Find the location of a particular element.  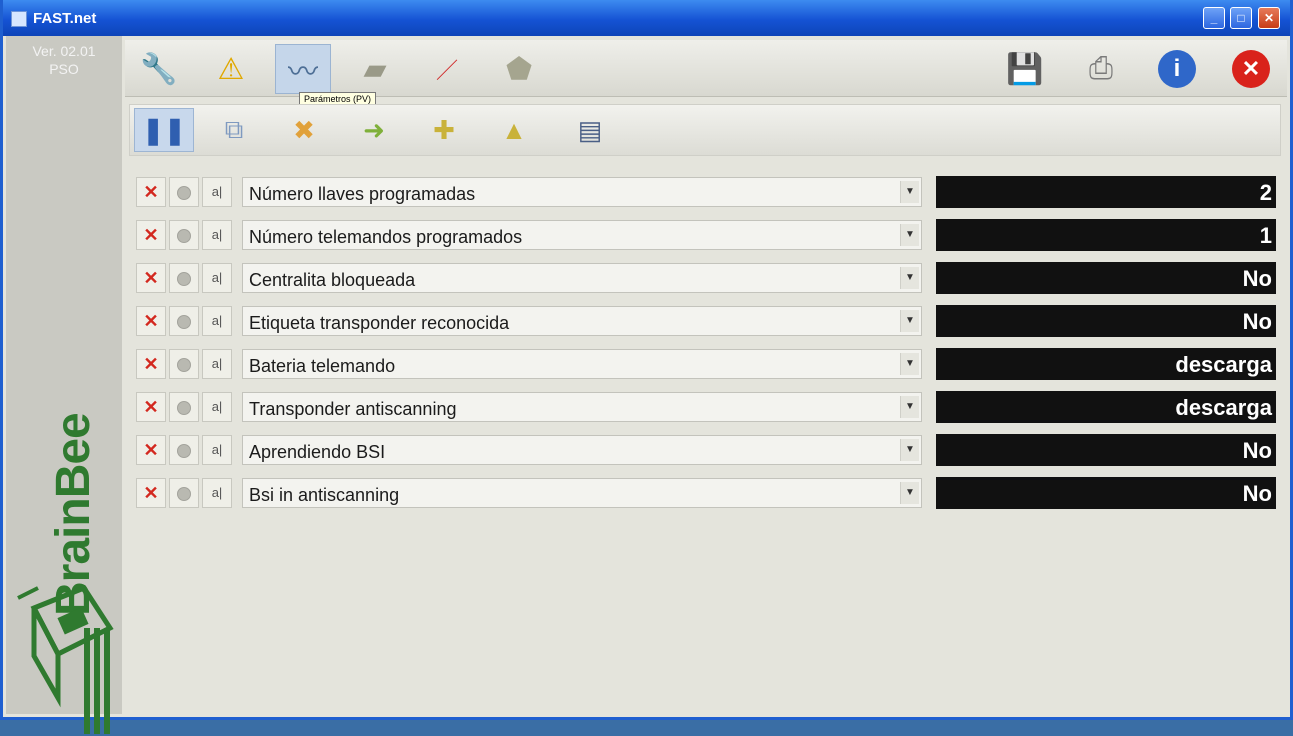

info-board-button: ⬟ is located at coordinates (519, 69).